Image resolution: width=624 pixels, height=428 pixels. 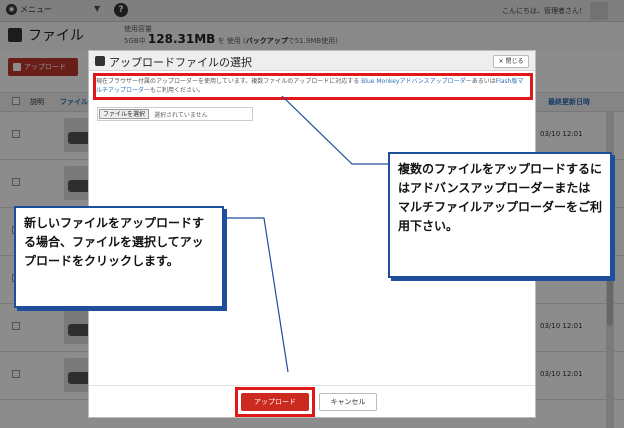 What do you see at coordinates (124, 114) in the screenshot?
I see `choose-file-button: ファイルを選択` at bounding box center [124, 114].